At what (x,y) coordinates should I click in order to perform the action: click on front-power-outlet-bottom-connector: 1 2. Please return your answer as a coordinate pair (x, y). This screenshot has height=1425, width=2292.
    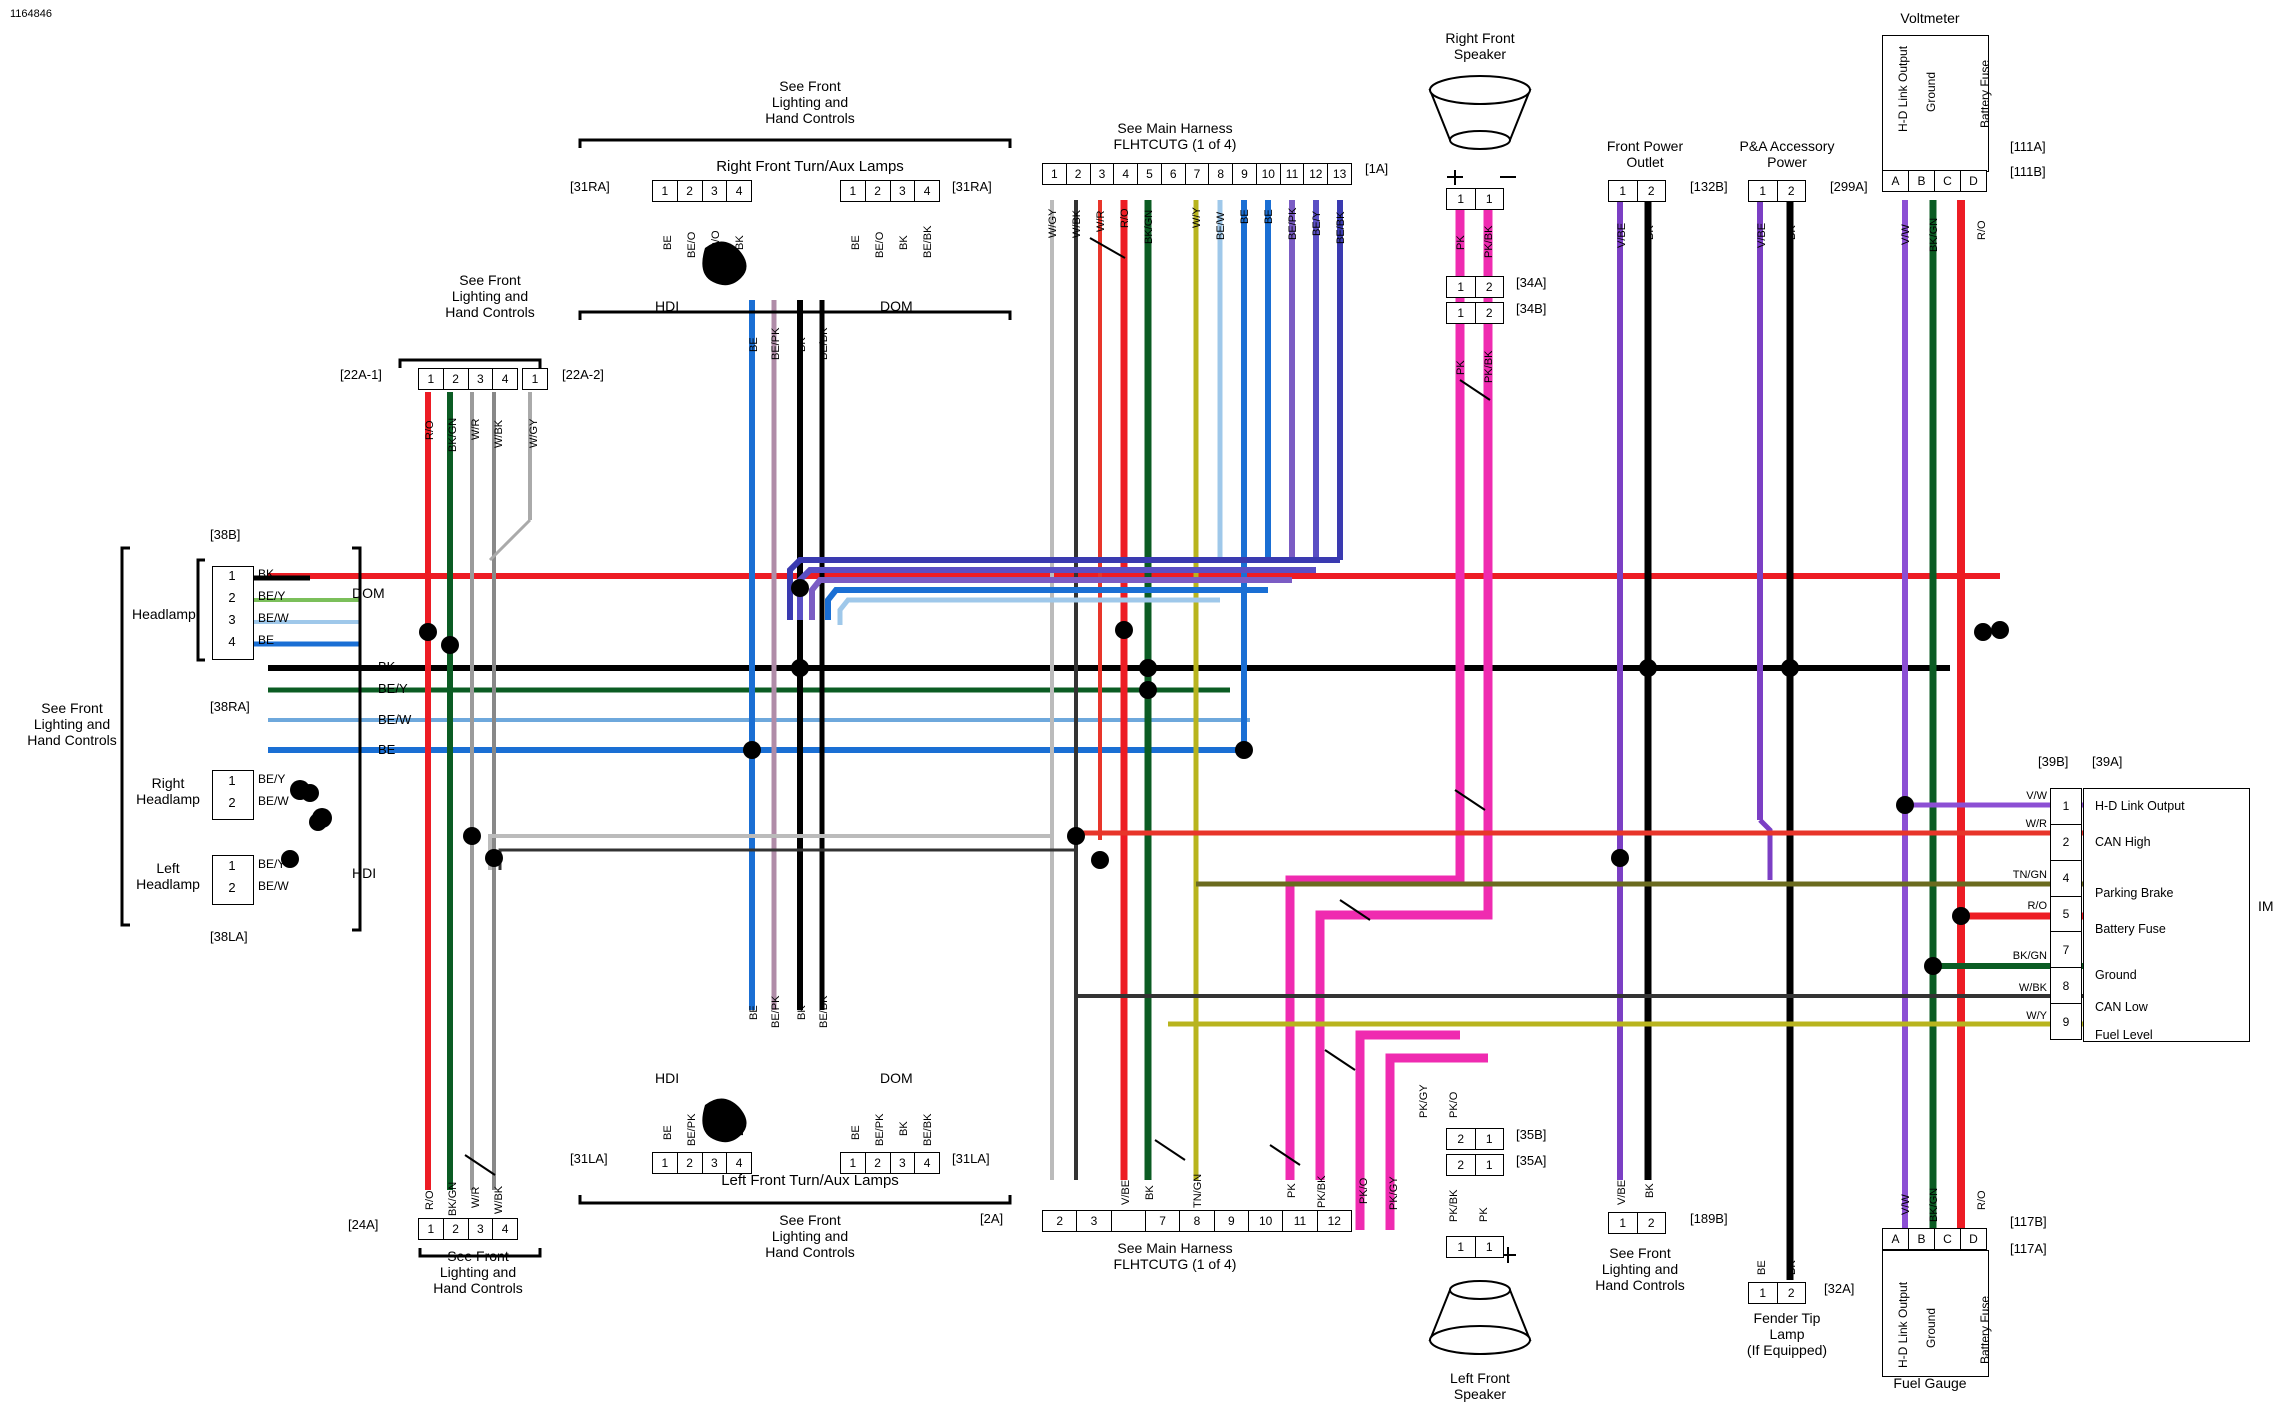
    Looking at the image, I should click on (1637, 1223).